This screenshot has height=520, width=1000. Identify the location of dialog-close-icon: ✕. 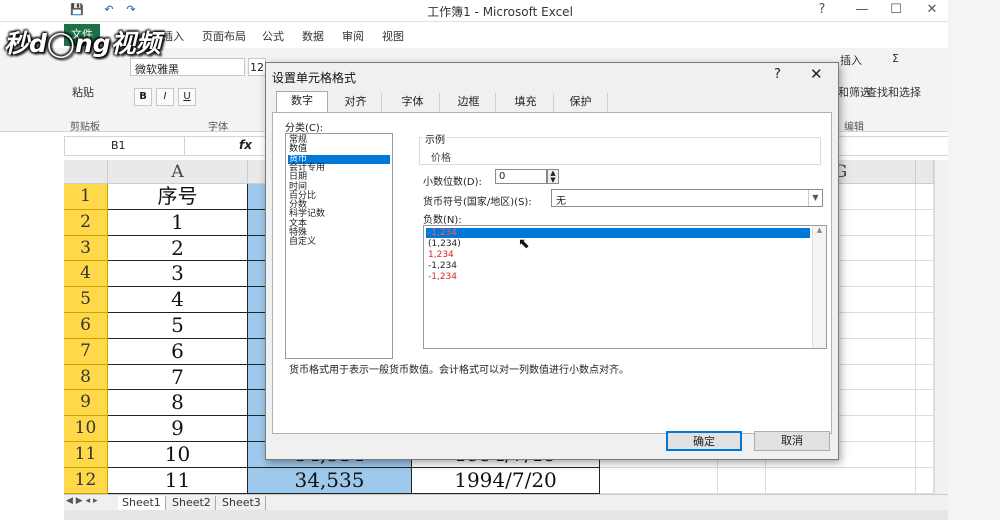
(816, 74).